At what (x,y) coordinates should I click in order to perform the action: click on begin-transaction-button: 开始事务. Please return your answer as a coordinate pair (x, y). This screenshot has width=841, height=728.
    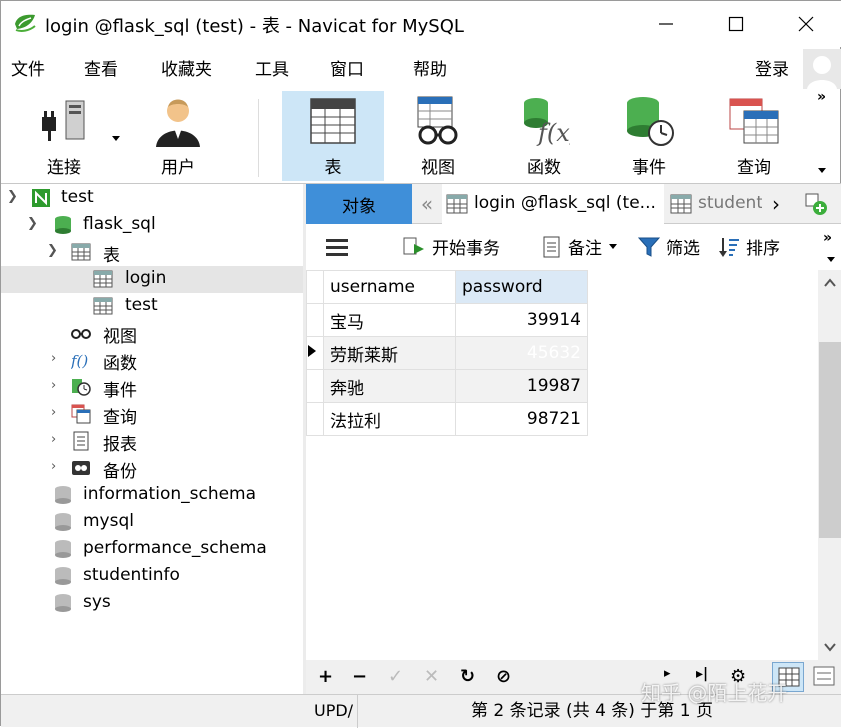
    Looking at the image, I should click on (451, 246).